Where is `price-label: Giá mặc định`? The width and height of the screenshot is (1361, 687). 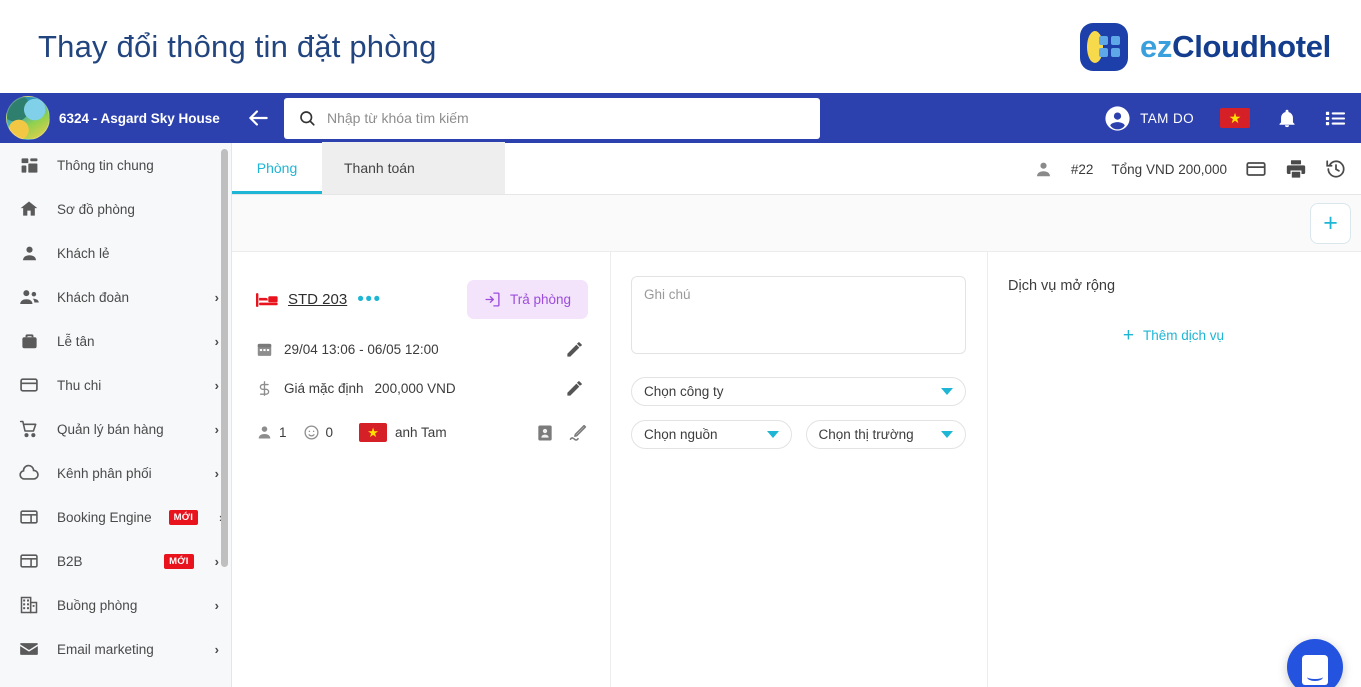
price-label: Giá mặc định is located at coordinates (324, 388).